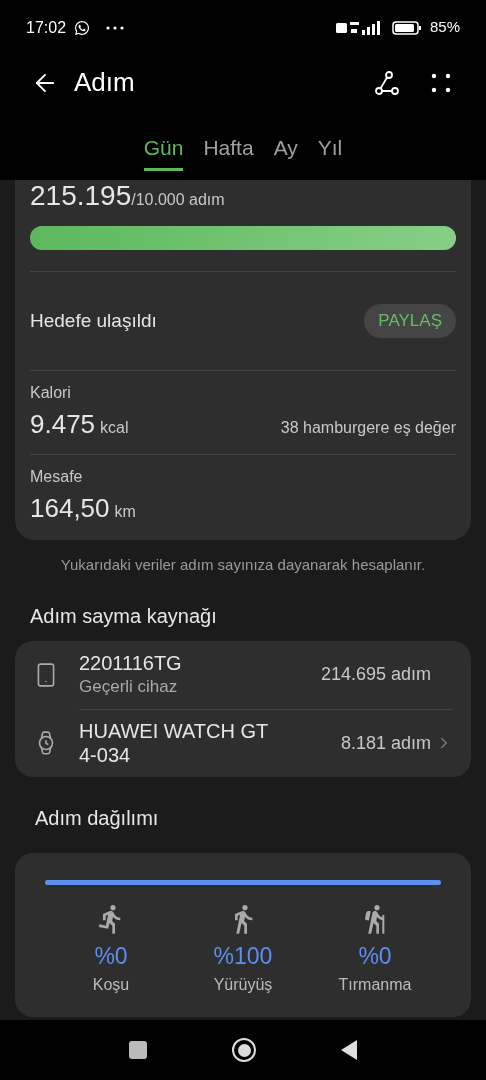 The height and width of the screenshot is (1080, 486). I want to click on back-nav-icon, so click(349, 1050).